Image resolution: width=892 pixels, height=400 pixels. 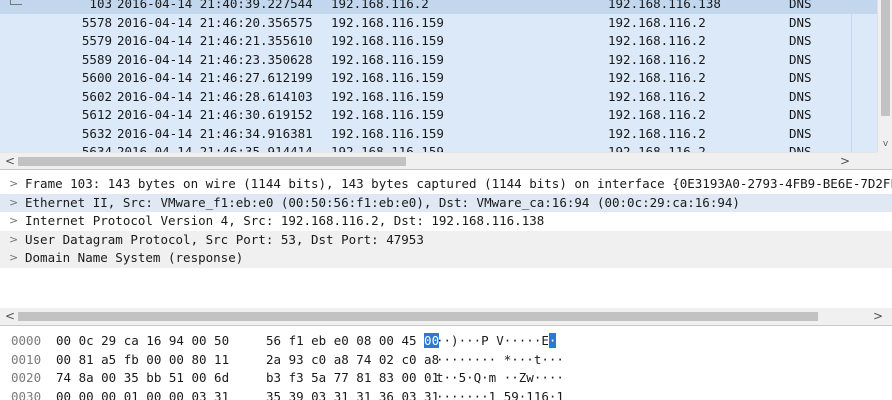 I want to click on packet-number: 5589, so click(x=96, y=59).